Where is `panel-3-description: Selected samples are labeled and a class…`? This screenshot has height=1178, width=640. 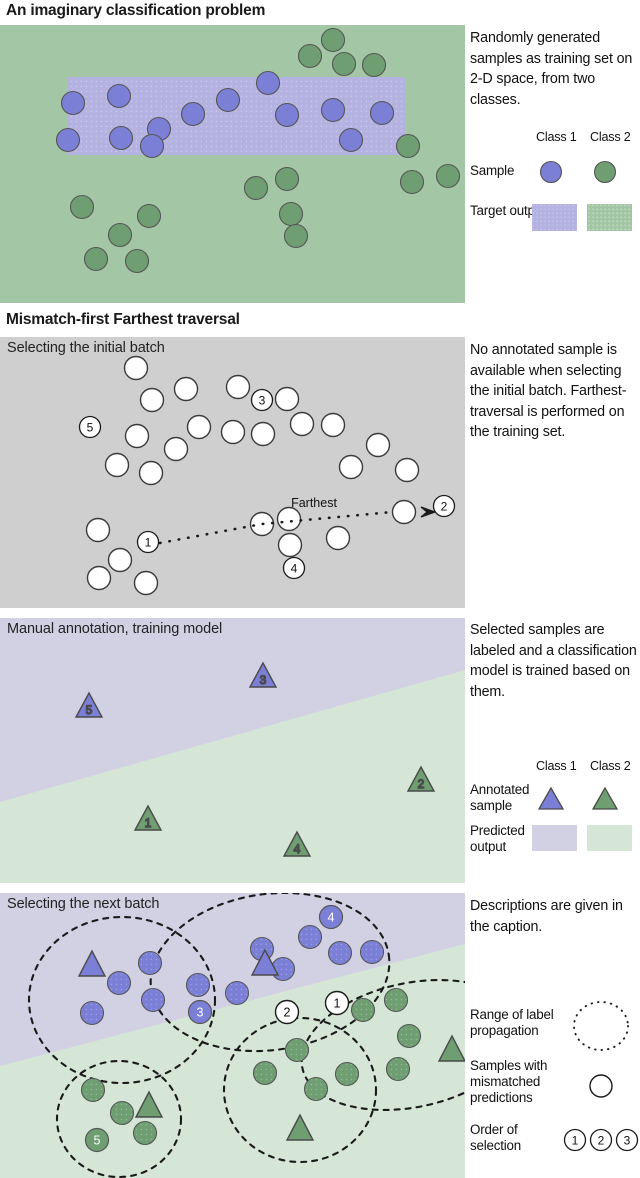
panel-3-description: Selected samples are labeled and a class… is located at coordinates (553, 661).